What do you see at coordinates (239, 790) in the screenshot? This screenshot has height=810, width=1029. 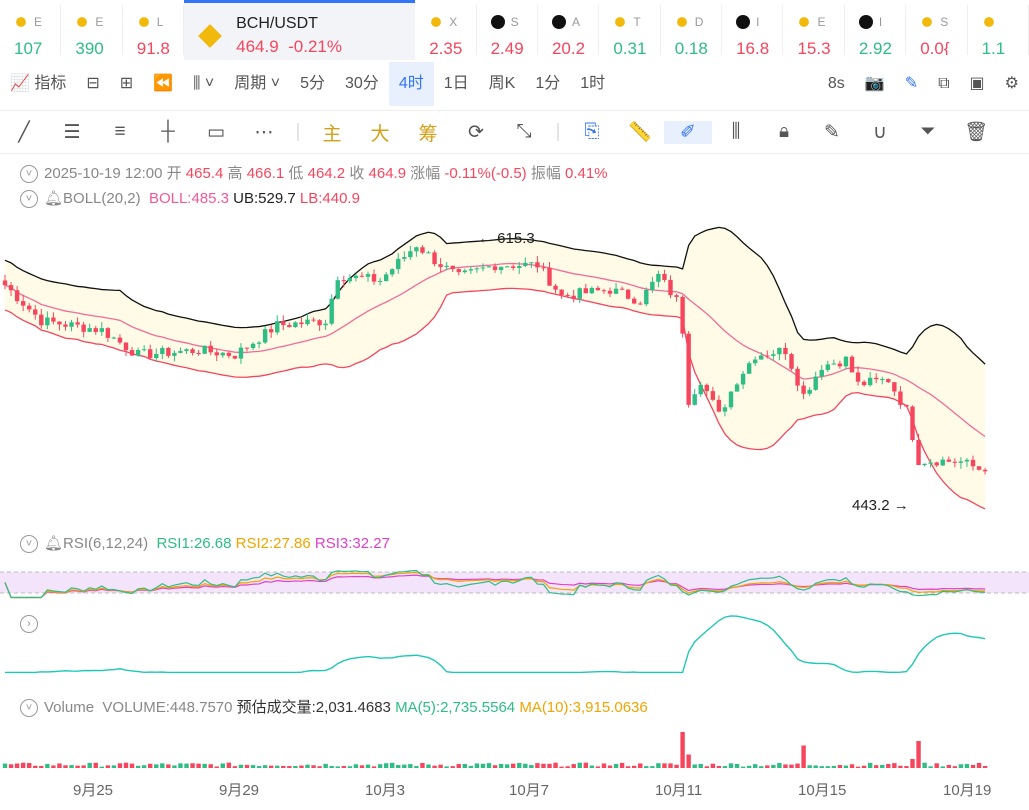 I see `x-tick-label: 9月29` at bounding box center [239, 790].